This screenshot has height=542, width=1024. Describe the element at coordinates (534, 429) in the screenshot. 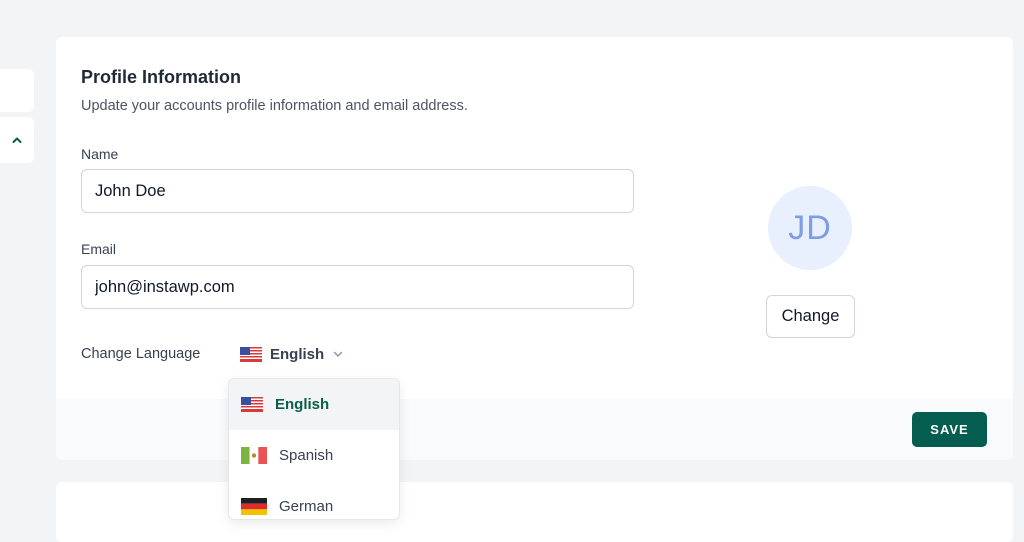

I see `card-footer` at that location.